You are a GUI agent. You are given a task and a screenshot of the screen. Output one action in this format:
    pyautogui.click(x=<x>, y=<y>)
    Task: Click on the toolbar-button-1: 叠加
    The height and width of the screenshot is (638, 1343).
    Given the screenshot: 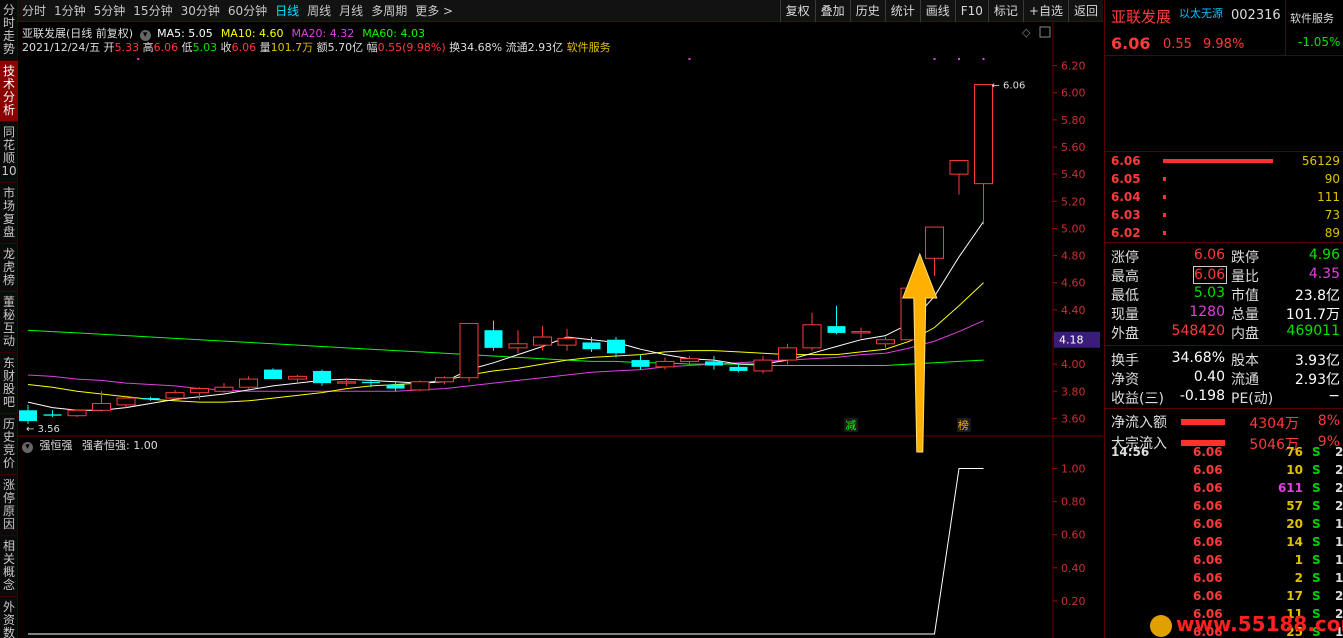 What is the action you would take?
    pyautogui.click(x=832, y=11)
    